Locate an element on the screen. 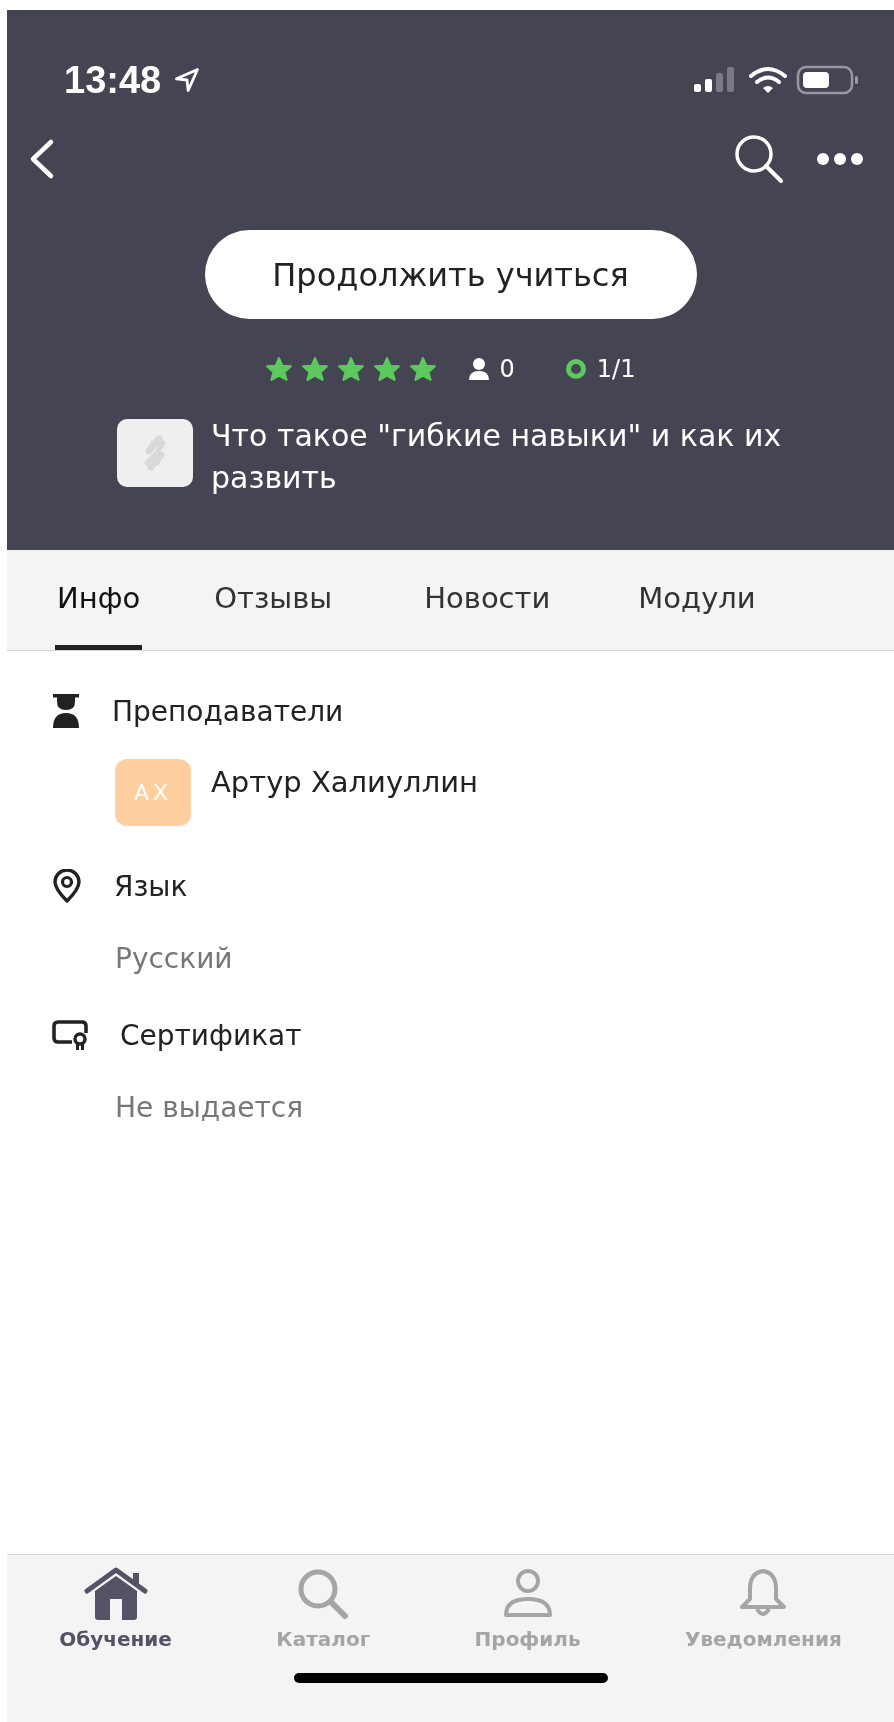  search-button is located at coordinates (759, 159).